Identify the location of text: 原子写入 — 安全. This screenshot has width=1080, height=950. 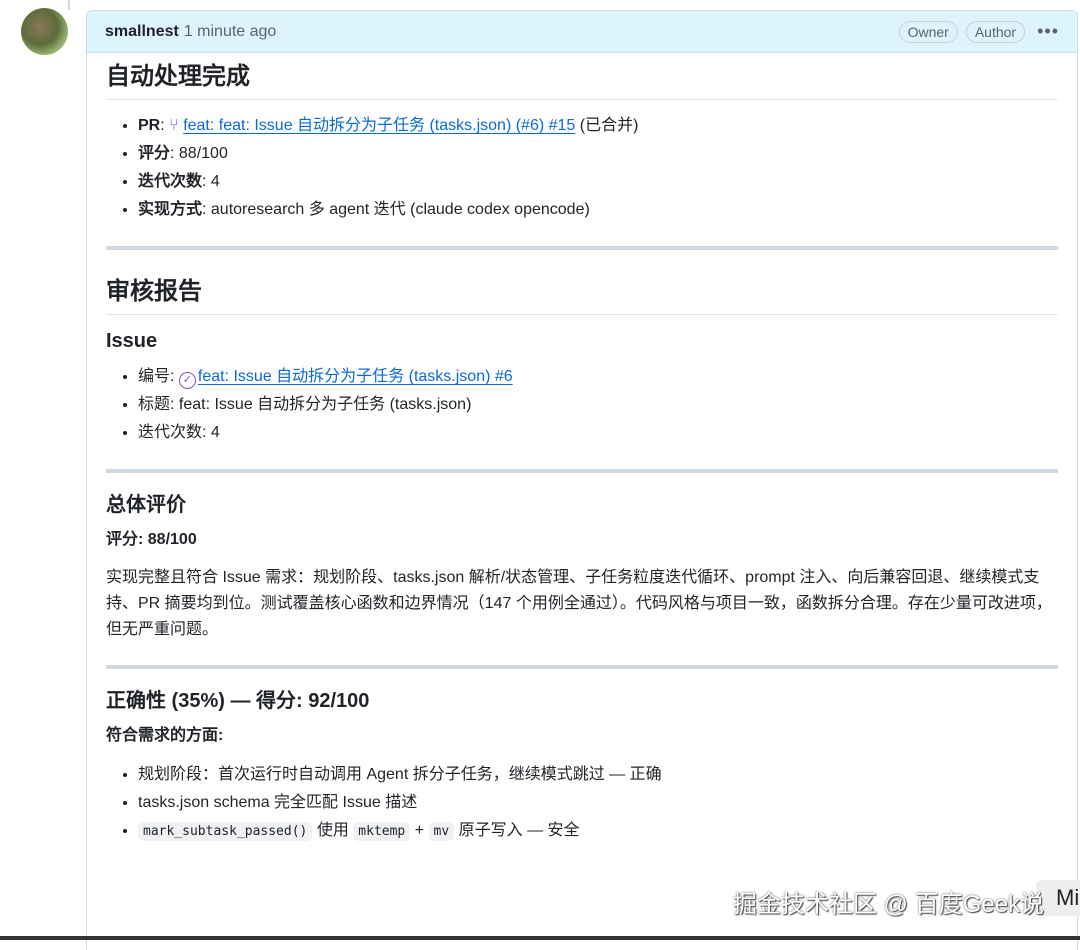
(519, 830).